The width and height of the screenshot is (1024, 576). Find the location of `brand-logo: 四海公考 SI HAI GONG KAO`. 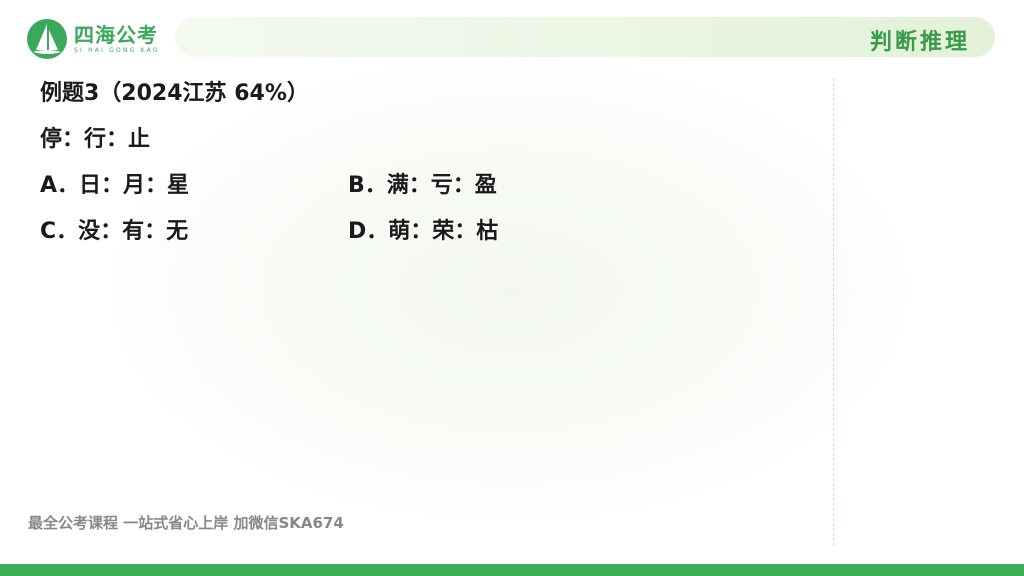

brand-logo: 四海公考 SI HAI GONG KAO is located at coordinates (93, 39).